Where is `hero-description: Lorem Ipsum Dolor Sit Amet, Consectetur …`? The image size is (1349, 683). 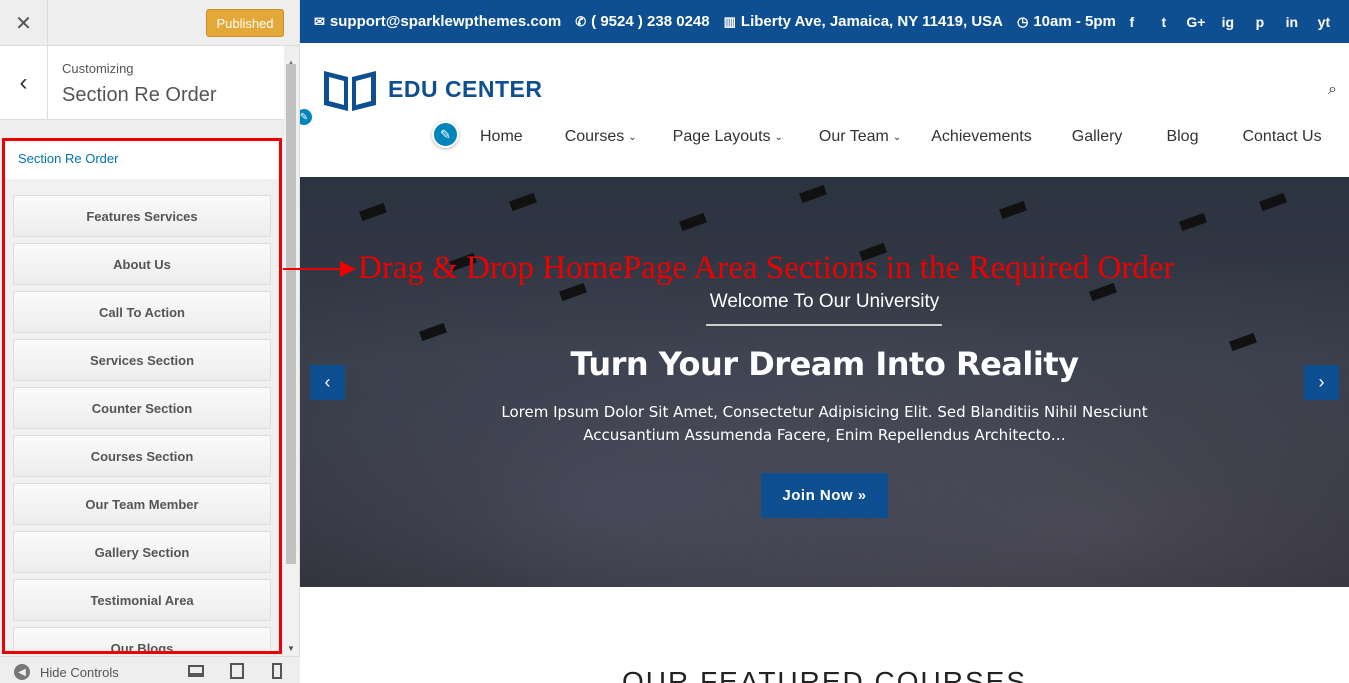
hero-description: Lorem Ipsum Dolor Sit Amet, Consectetur … is located at coordinates (824, 423).